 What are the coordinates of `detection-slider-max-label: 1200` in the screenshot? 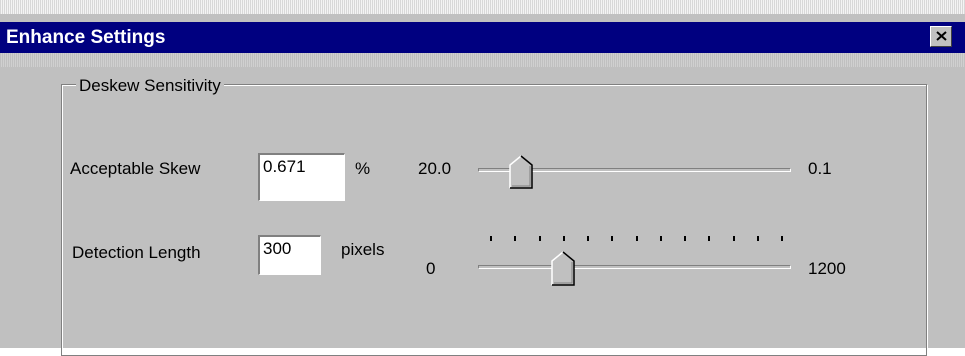 It's located at (827, 268).